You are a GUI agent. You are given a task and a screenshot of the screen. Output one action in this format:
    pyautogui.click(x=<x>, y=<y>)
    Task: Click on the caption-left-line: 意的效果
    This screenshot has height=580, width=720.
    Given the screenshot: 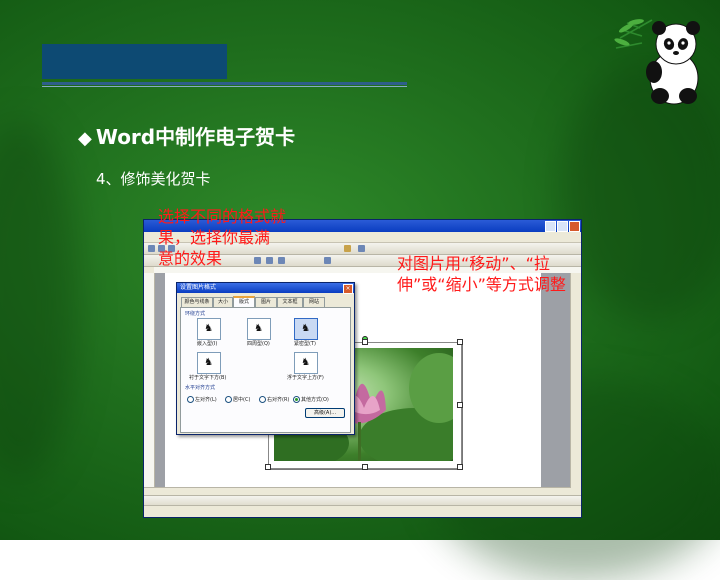 What is the action you would take?
    pyautogui.click(x=190, y=258)
    